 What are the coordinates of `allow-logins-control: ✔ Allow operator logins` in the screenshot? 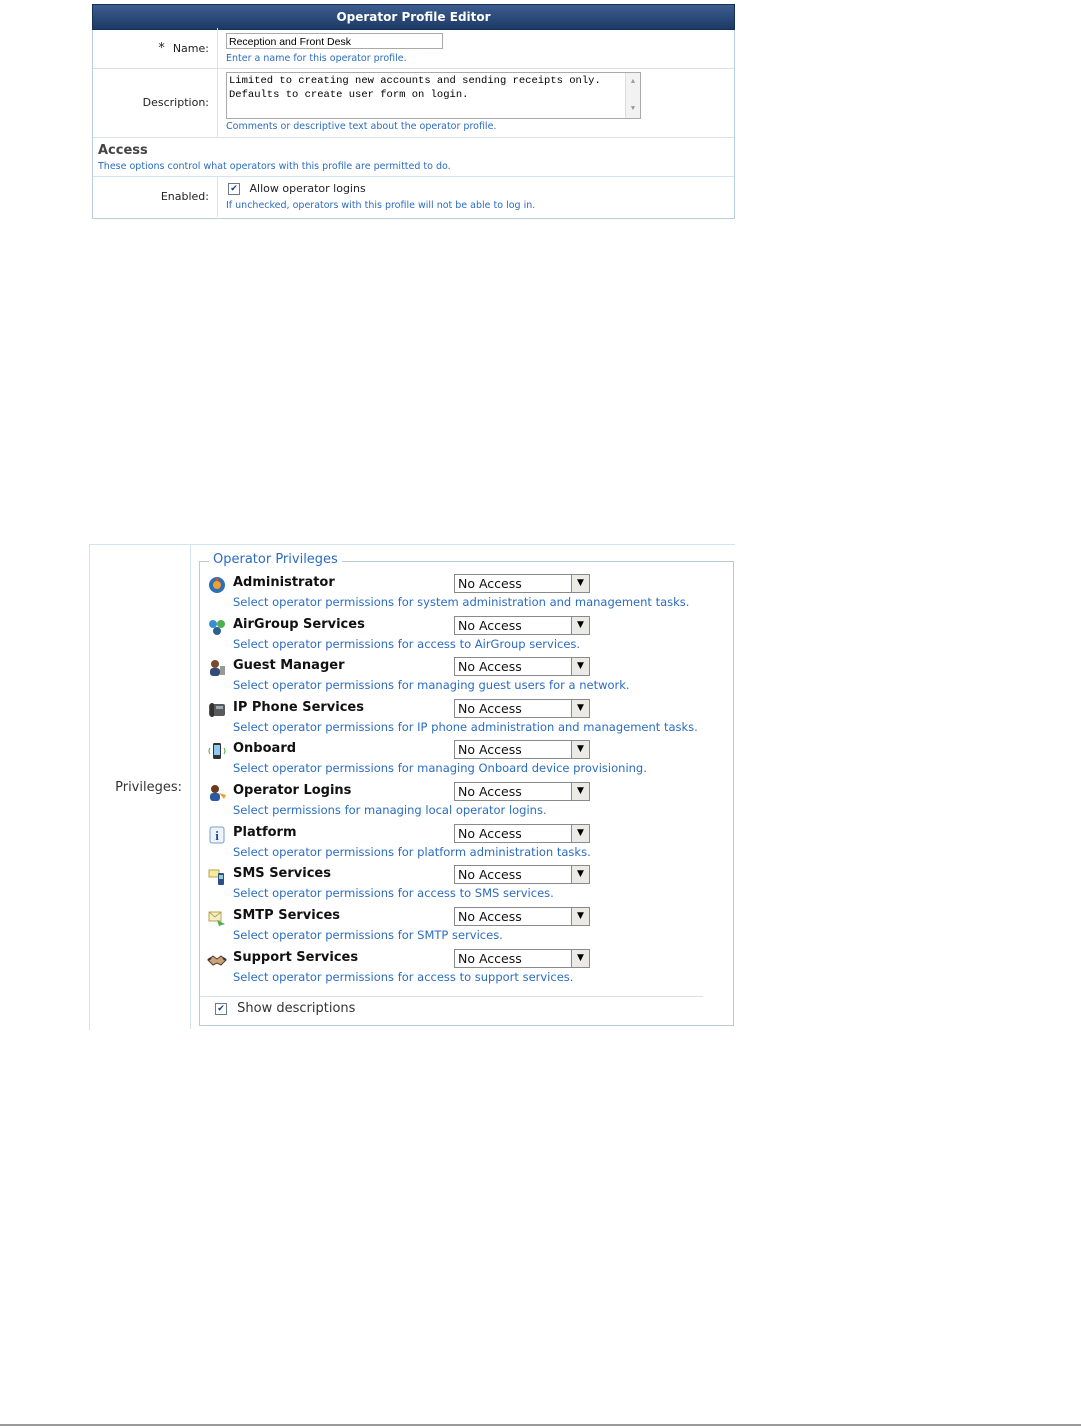 It's located at (297, 188).